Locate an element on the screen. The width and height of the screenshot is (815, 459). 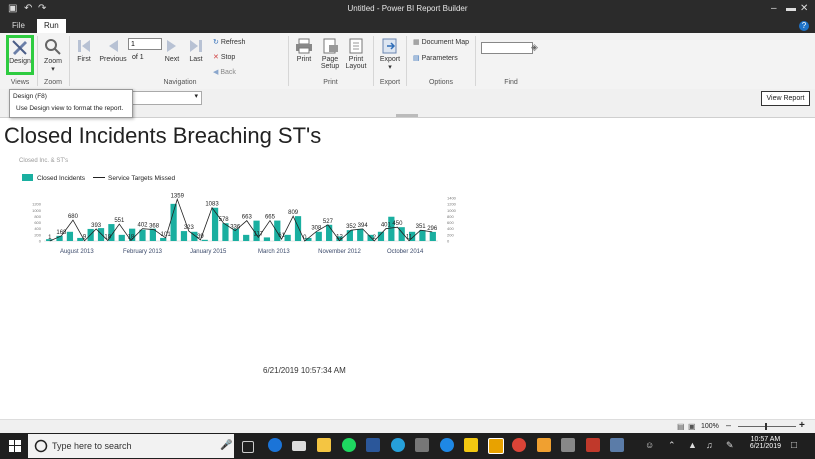
mail-icon is located at coordinates (299, 446).